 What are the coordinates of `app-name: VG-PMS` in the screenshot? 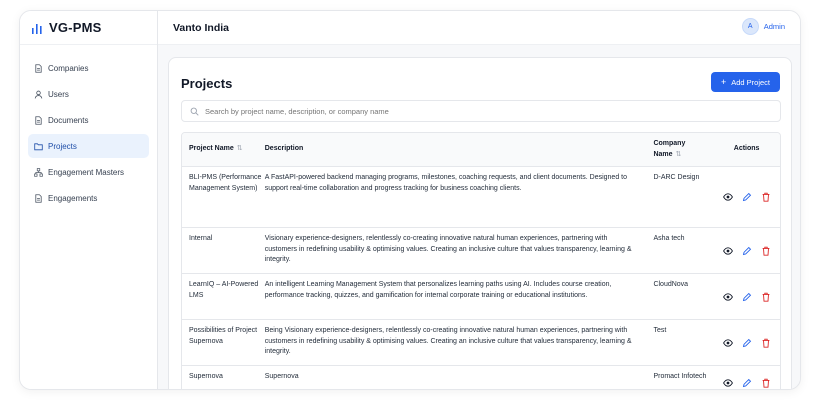 It's located at (75, 27).